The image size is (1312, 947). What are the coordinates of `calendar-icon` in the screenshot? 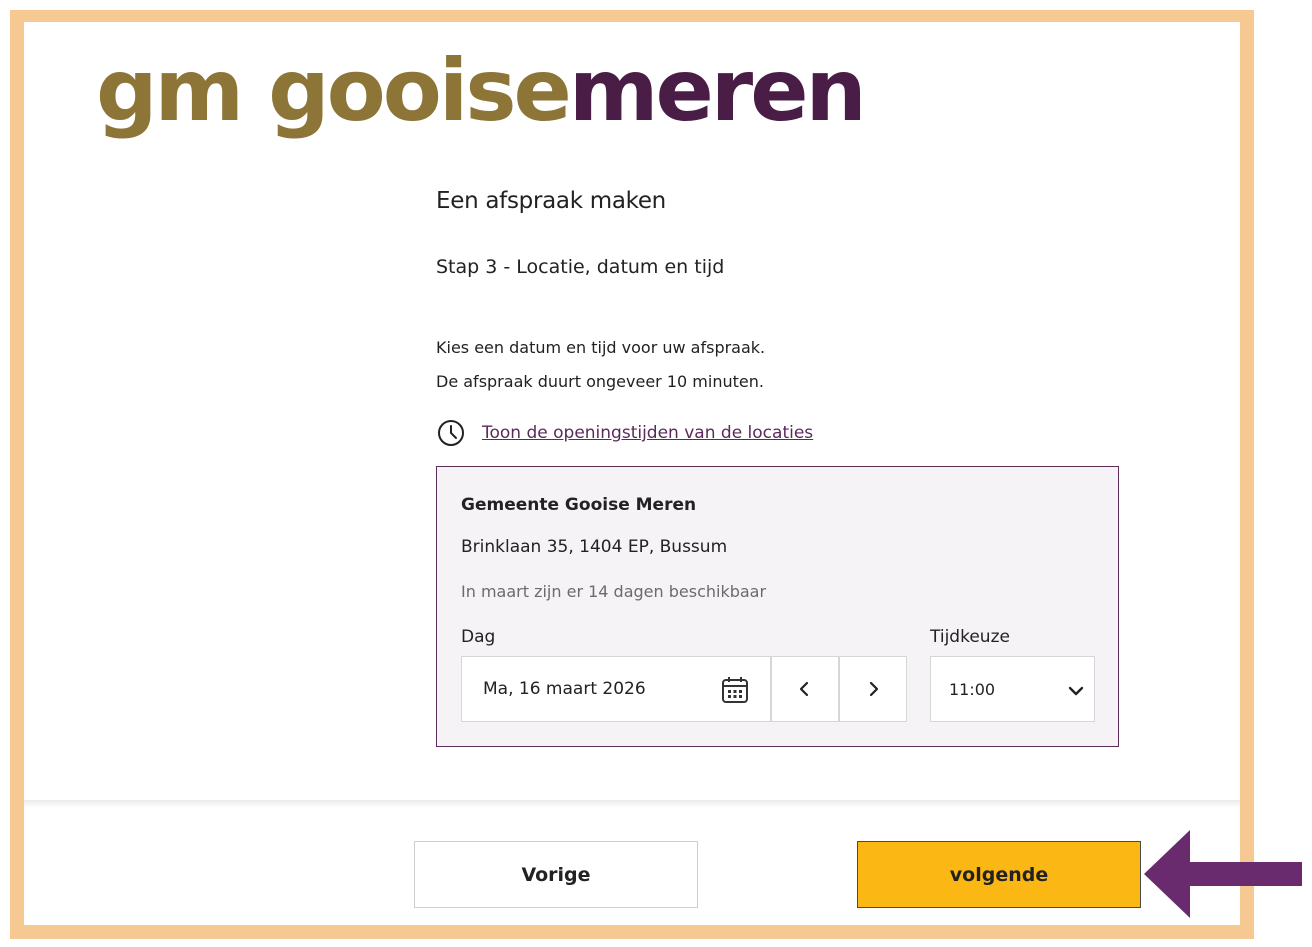 It's located at (735, 690).